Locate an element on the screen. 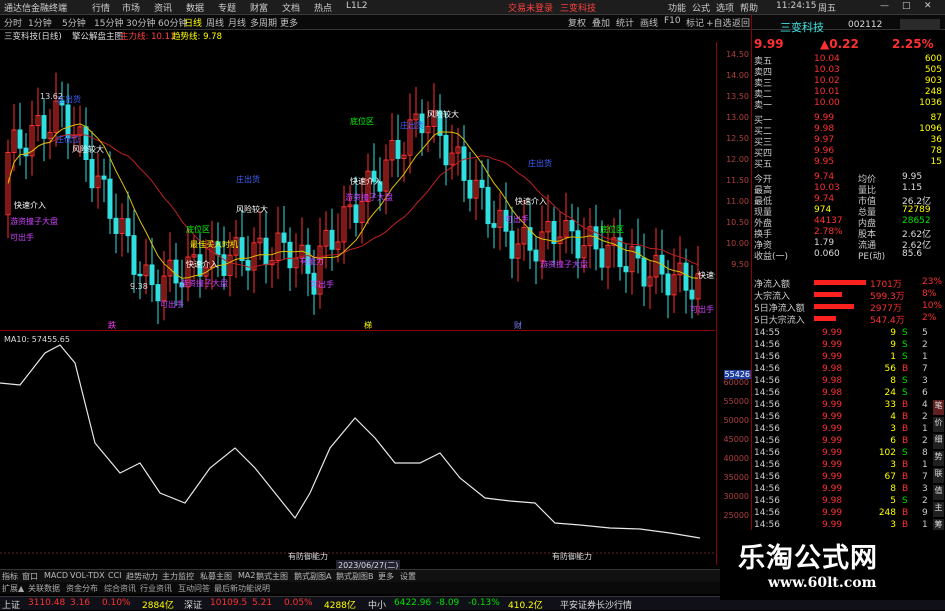 The height and width of the screenshot is (611, 945). quote-side-tab: 势 is located at coordinates (938, 458).